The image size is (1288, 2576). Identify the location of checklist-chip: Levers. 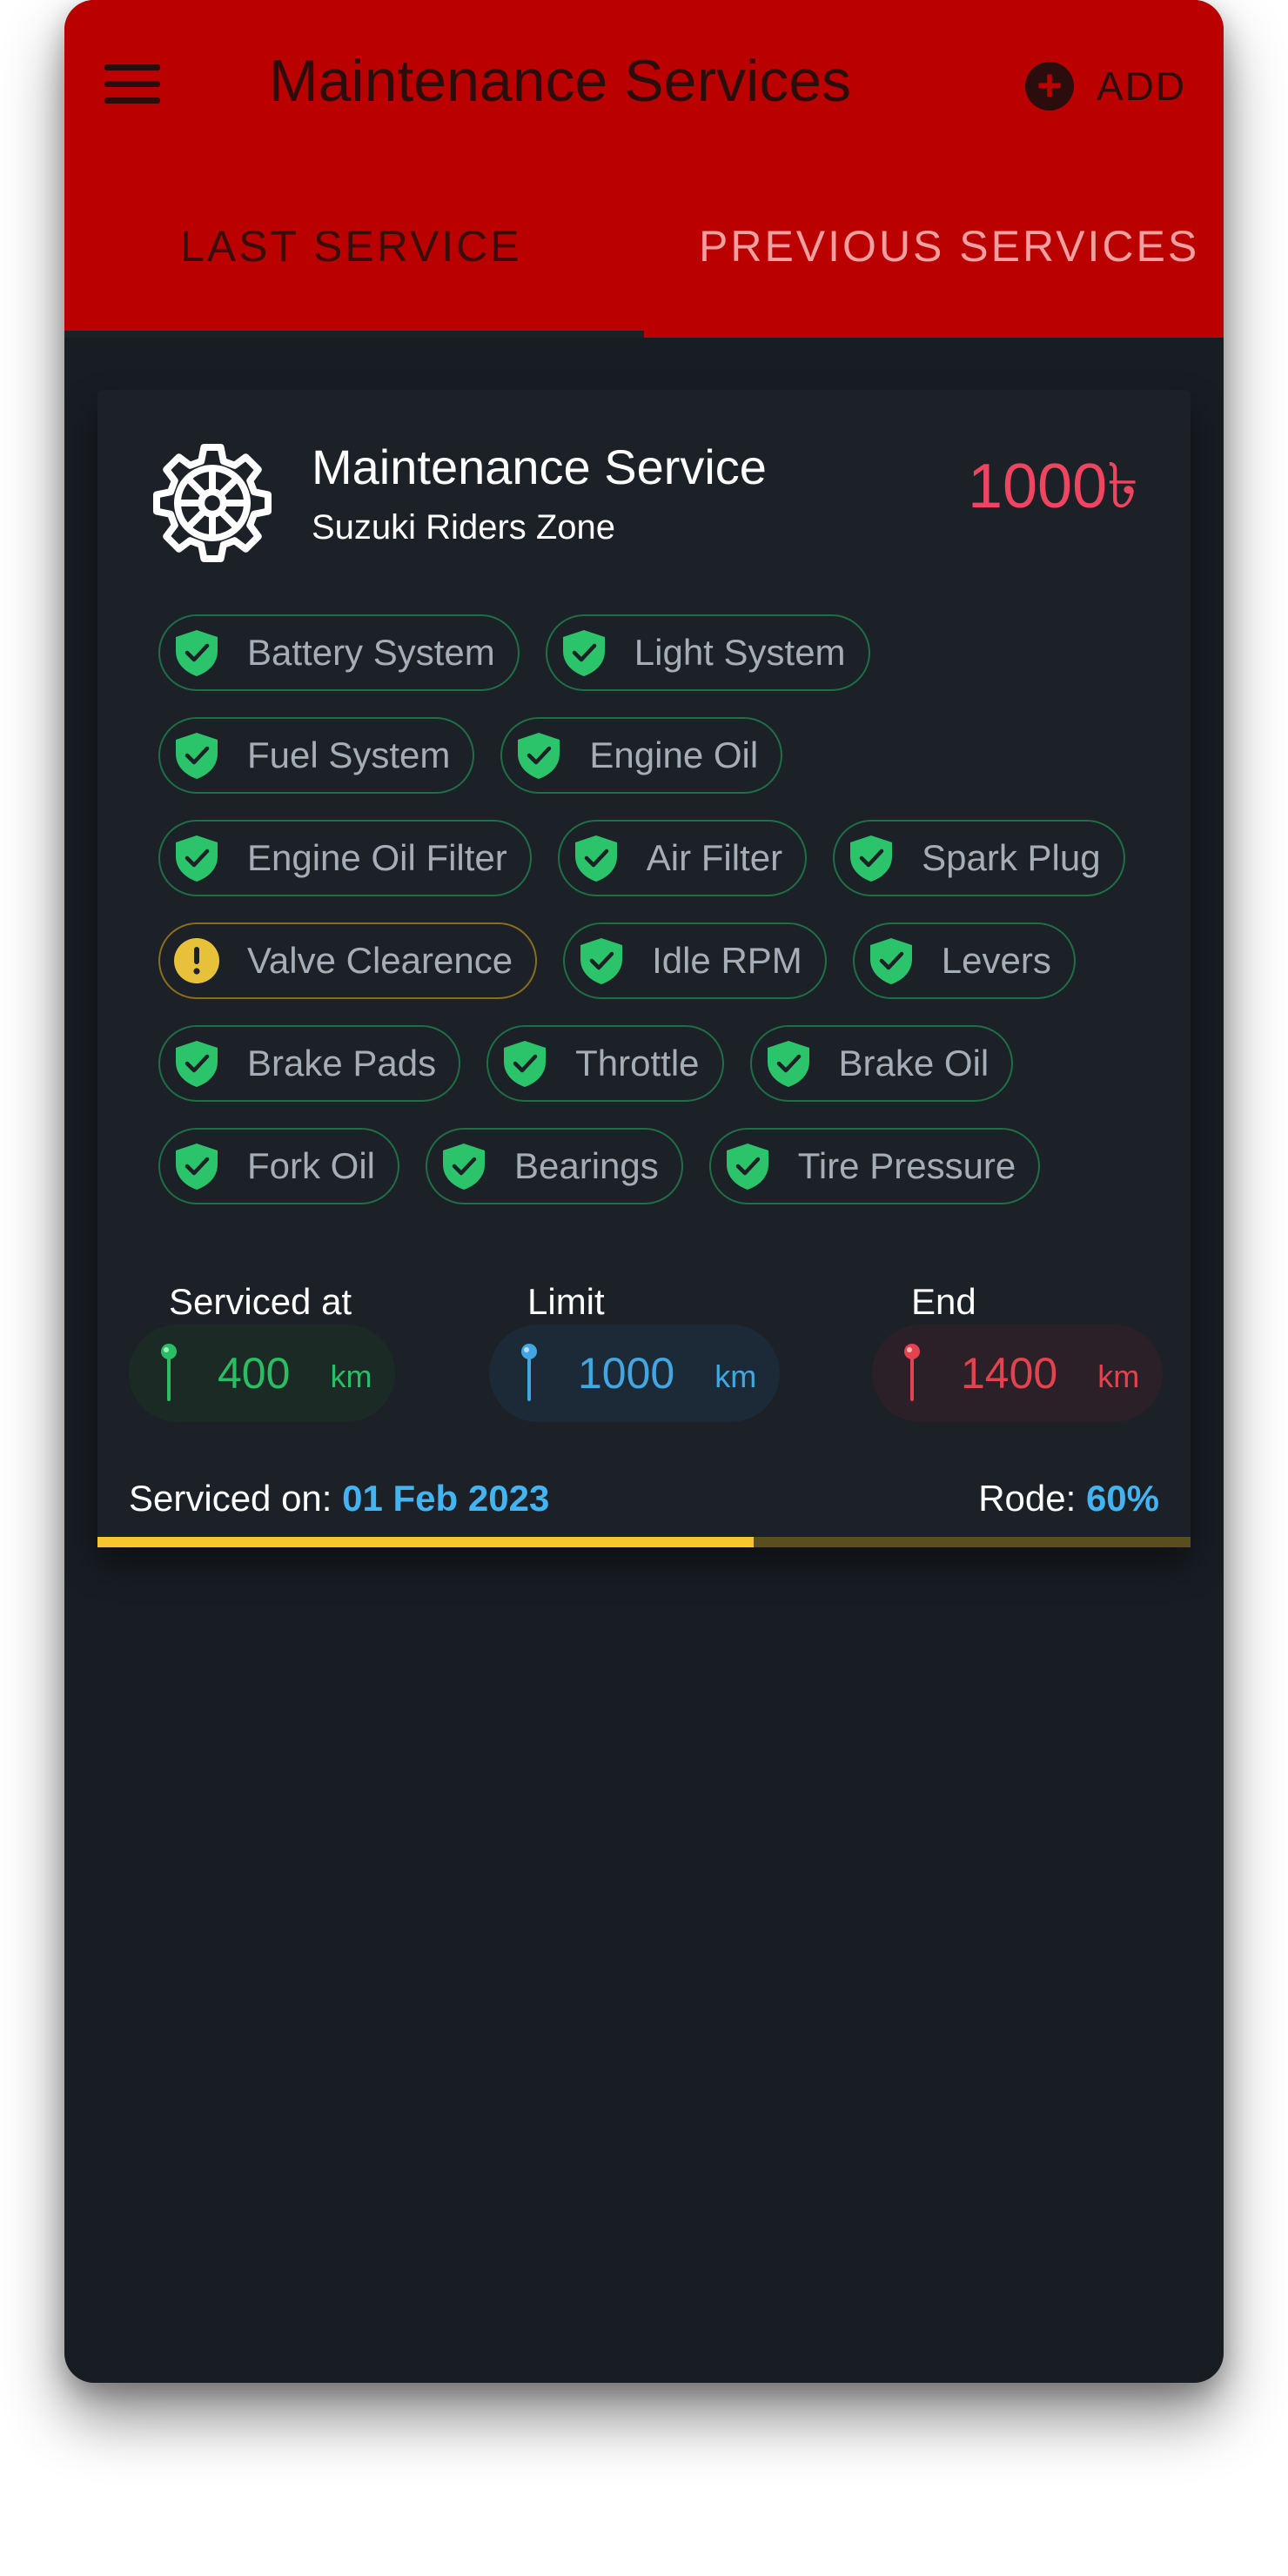
(964, 960).